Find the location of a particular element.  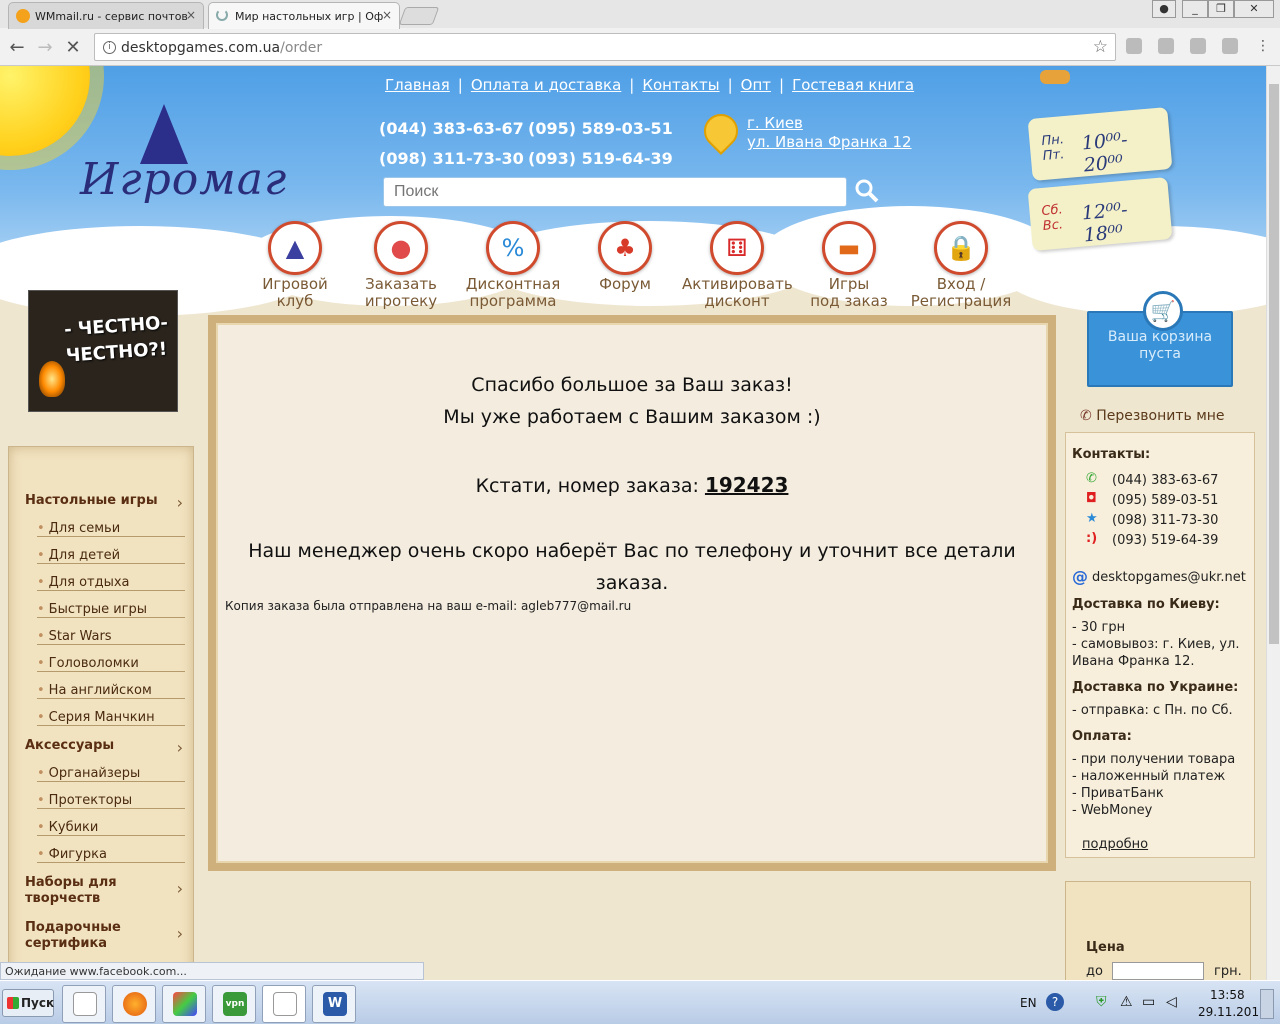

menu-item-sleeves: Протекторы is located at coordinates (111, 801).